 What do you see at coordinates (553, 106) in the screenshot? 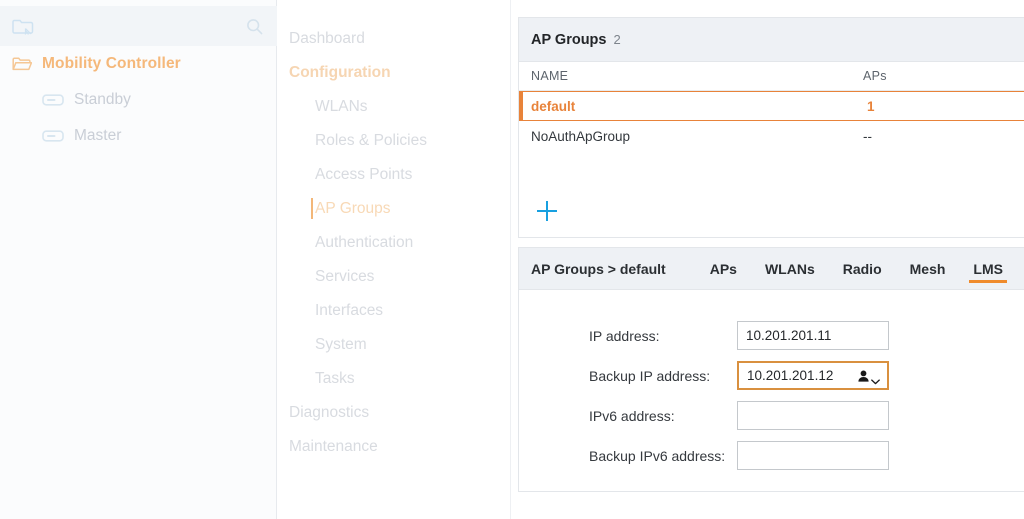
I see `cell-name: default` at bounding box center [553, 106].